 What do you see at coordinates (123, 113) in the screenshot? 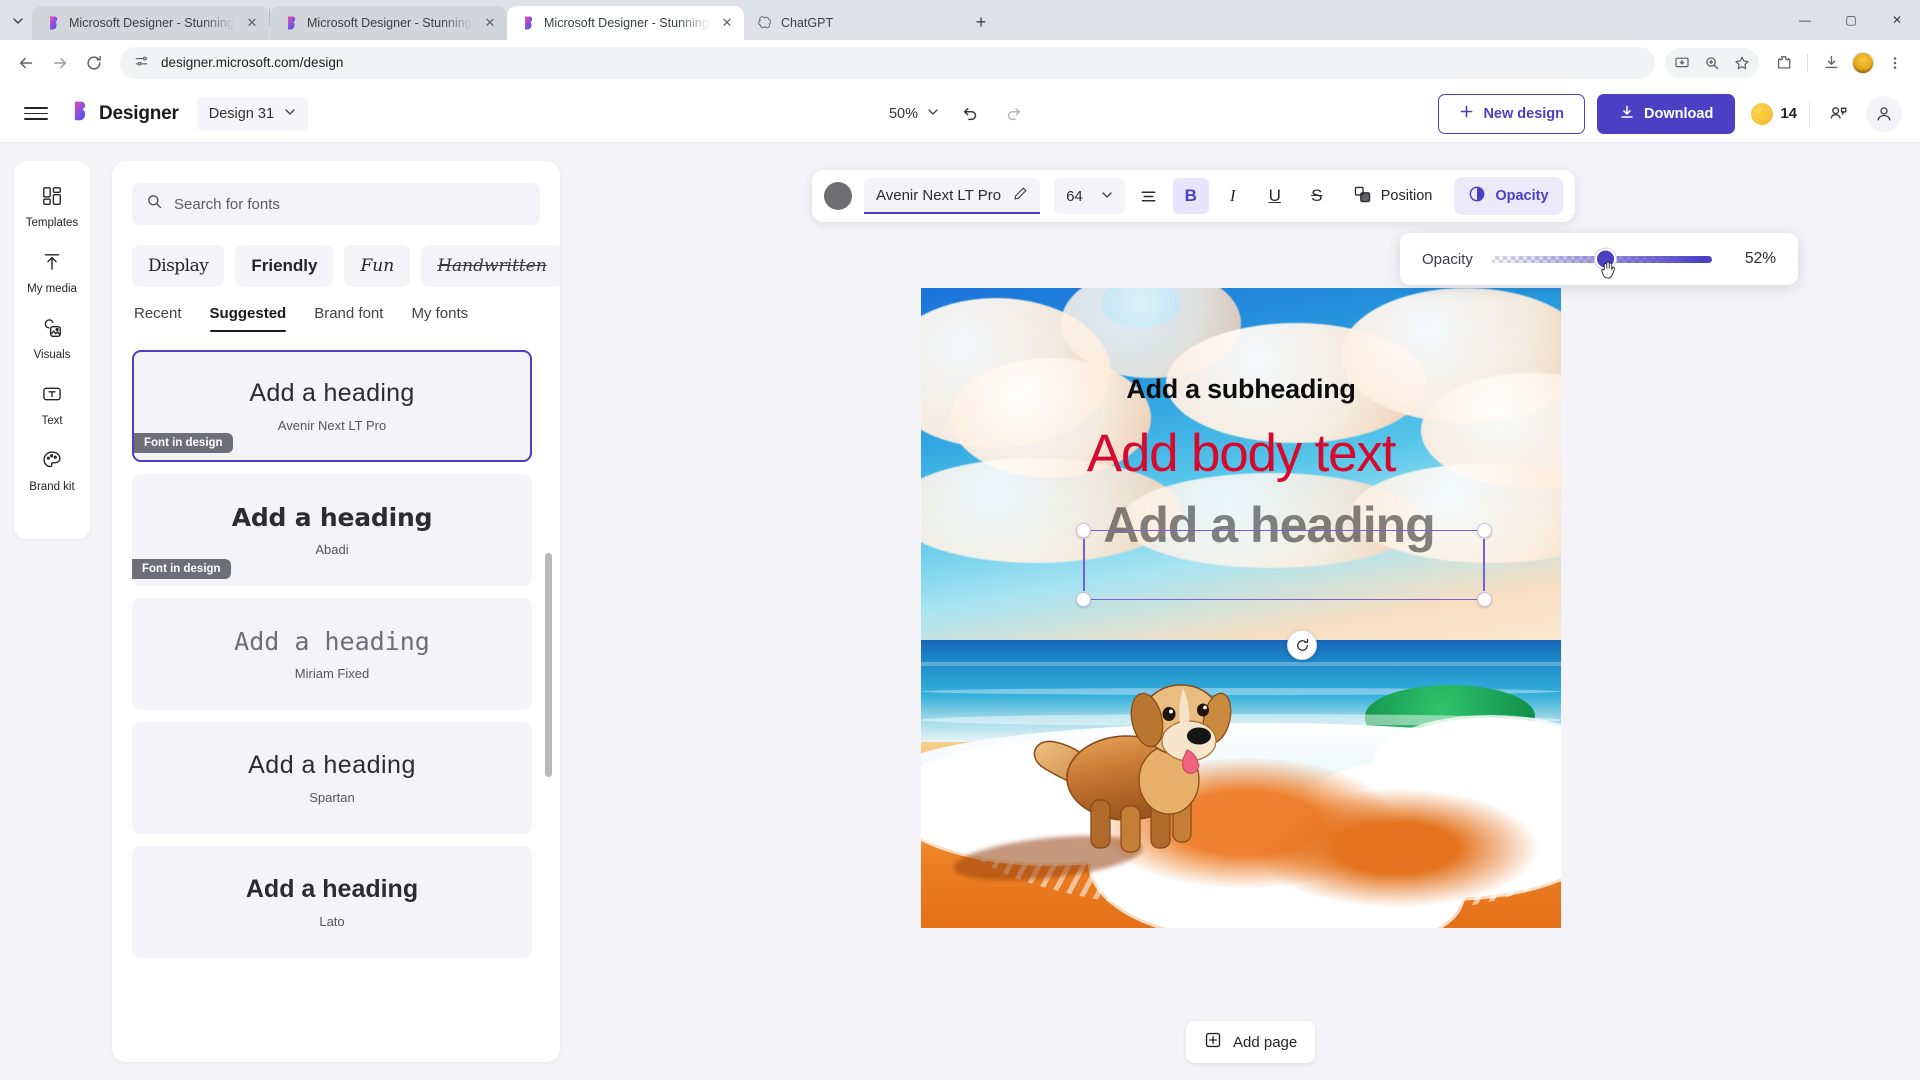
I see `brand: Designer` at bounding box center [123, 113].